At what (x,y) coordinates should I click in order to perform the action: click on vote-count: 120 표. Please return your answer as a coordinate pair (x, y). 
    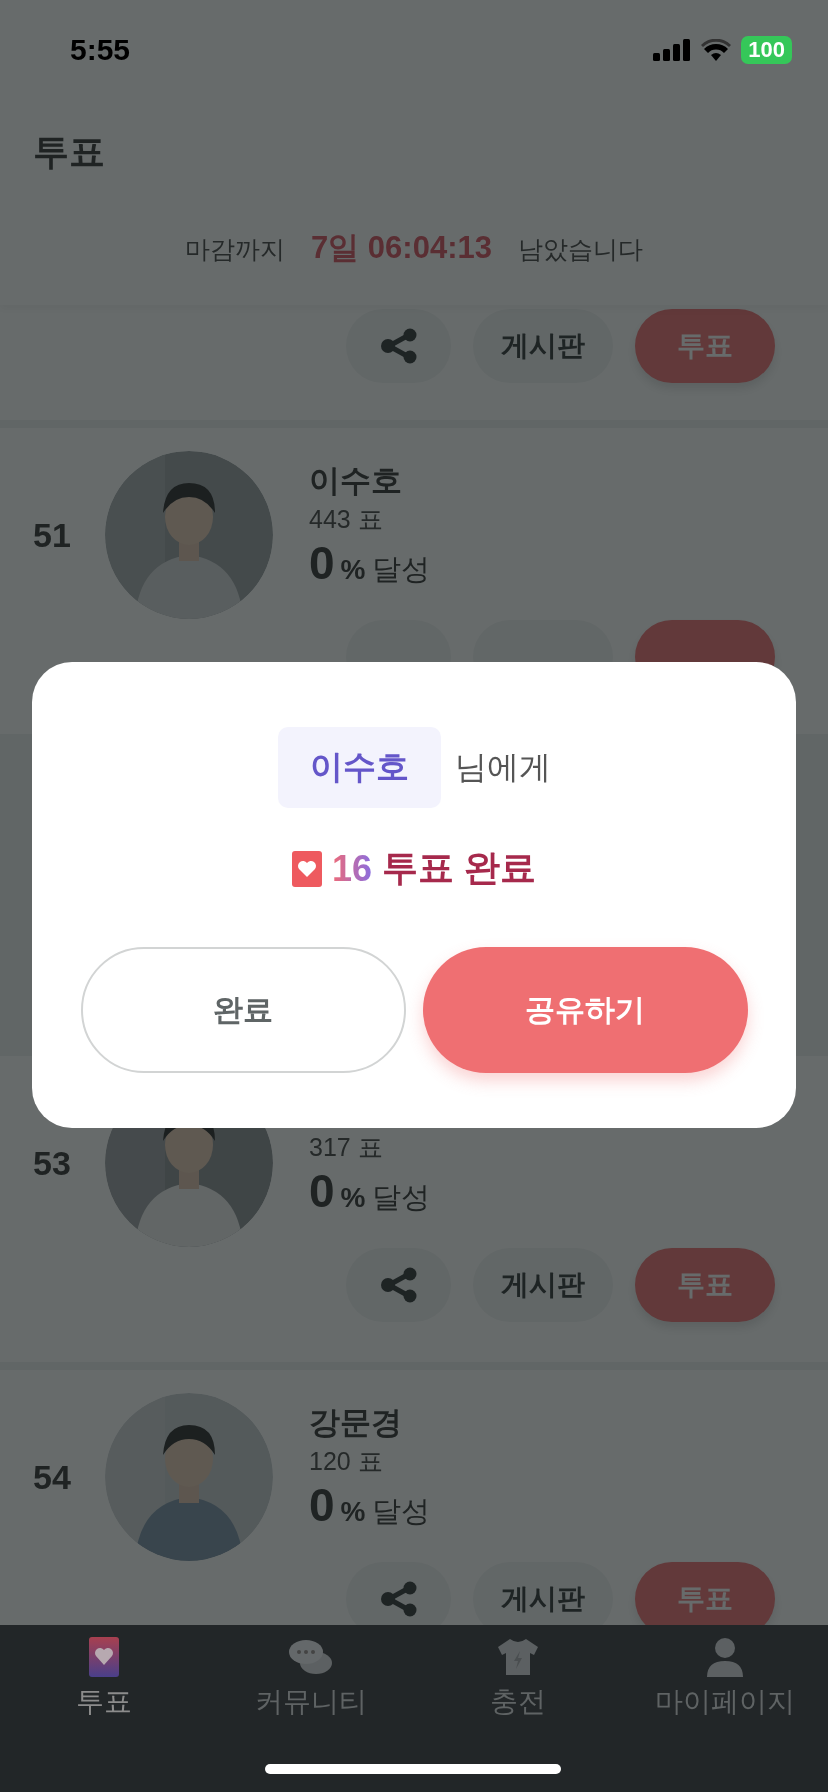
    Looking at the image, I should click on (346, 1461).